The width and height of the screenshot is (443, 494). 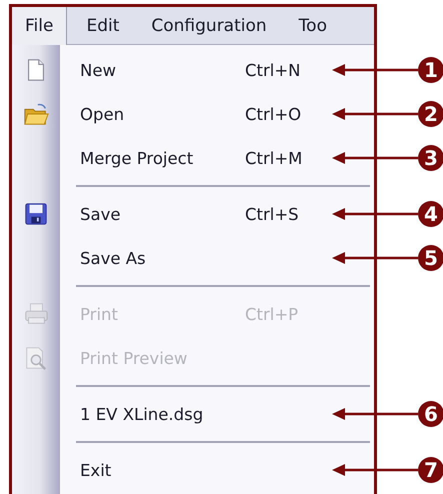 What do you see at coordinates (210, 158) in the screenshot?
I see `menu-item: Merge Project Ctrl+M` at bounding box center [210, 158].